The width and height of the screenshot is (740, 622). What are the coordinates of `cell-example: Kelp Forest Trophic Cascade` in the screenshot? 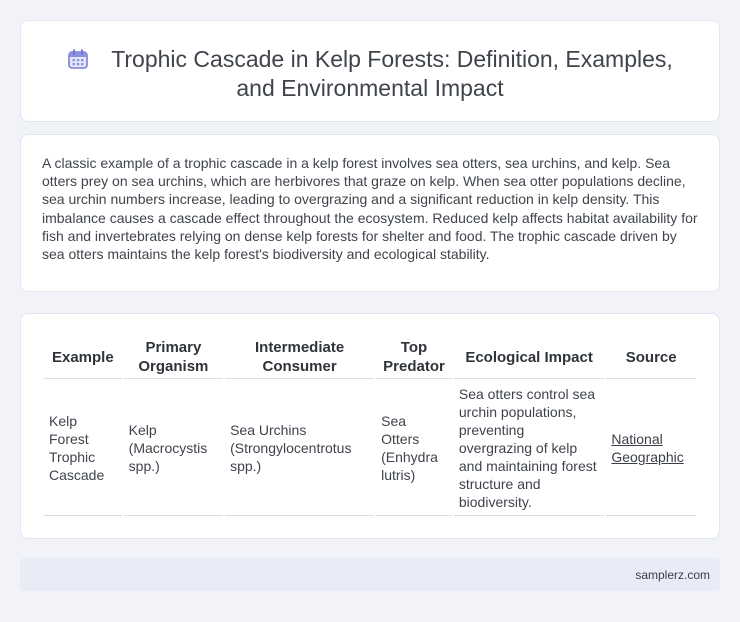 It's located at (83, 448).